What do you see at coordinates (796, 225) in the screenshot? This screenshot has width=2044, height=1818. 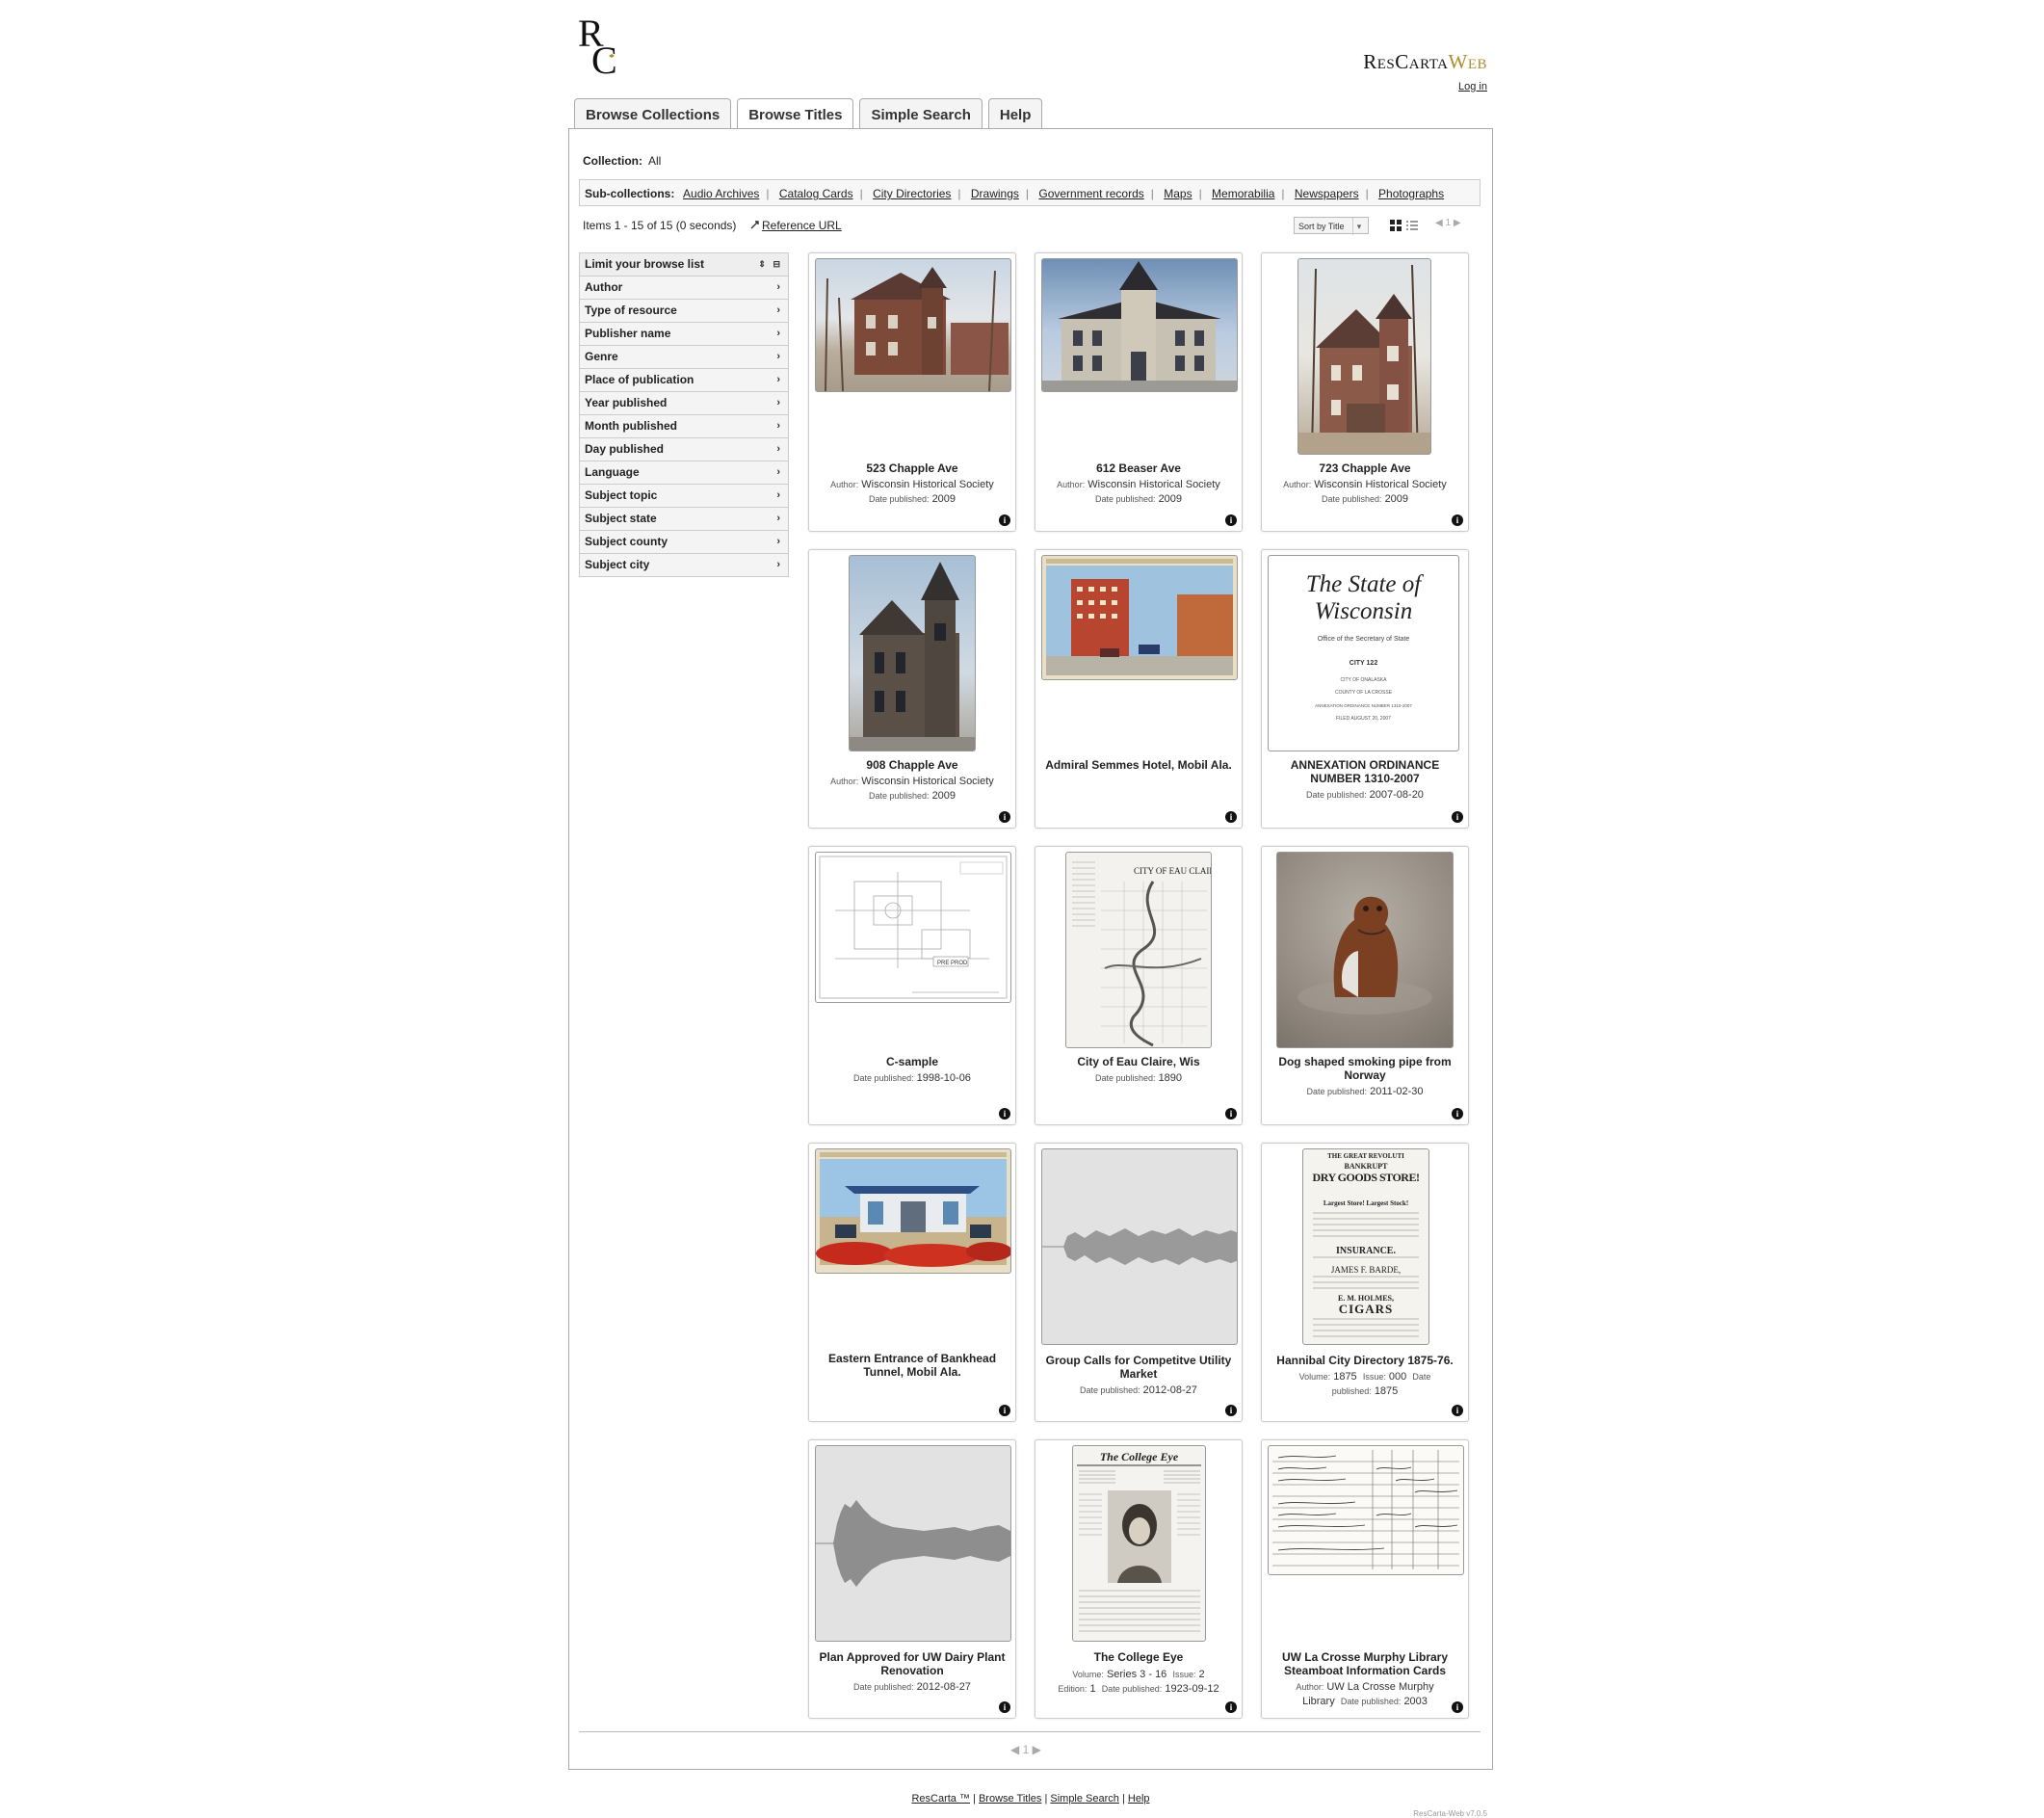 I see `reference-url-link: Reference URL` at bounding box center [796, 225].